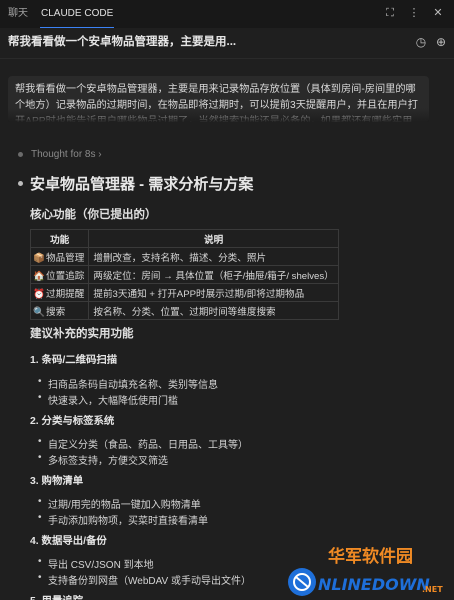 The height and width of the screenshot is (600, 454). I want to click on house-icon: 🏠, so click(39, 276).